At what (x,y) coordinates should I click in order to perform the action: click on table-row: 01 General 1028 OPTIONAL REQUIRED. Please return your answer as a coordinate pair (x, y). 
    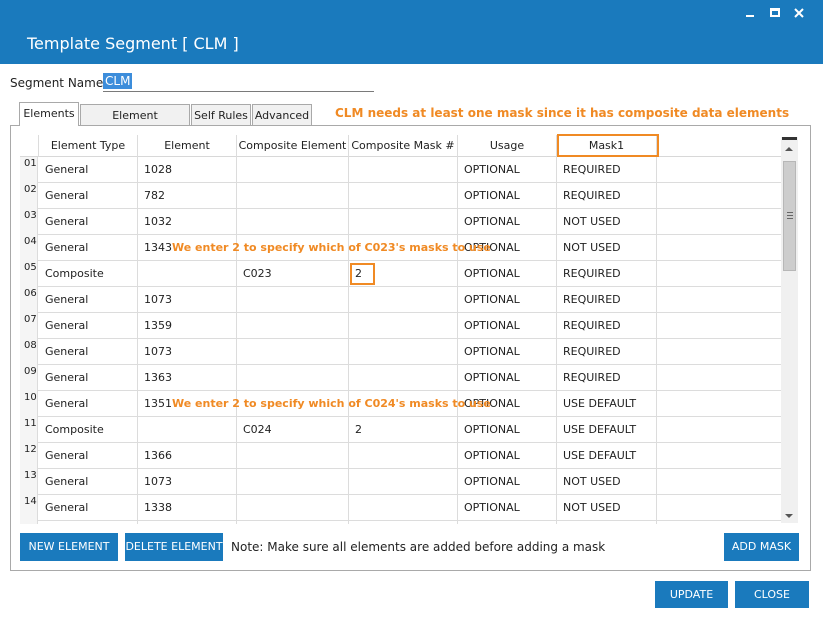
    Looking at the image, I should click on (400, 170).